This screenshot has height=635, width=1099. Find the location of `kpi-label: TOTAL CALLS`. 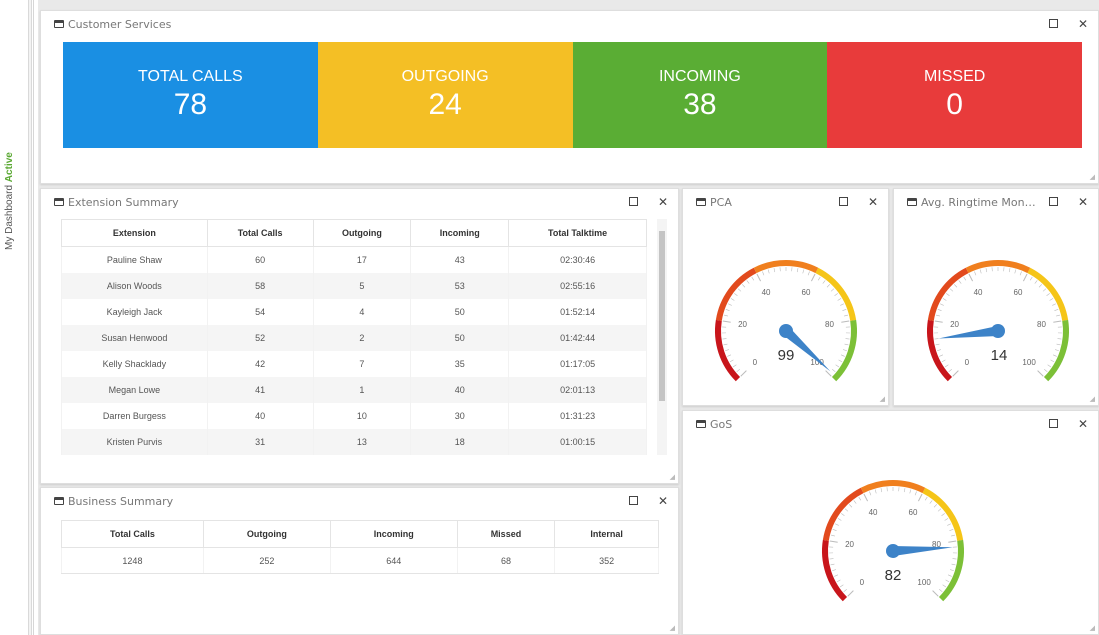

kpi-label: TOTAL CALLS is located at coordinates (190, 76).